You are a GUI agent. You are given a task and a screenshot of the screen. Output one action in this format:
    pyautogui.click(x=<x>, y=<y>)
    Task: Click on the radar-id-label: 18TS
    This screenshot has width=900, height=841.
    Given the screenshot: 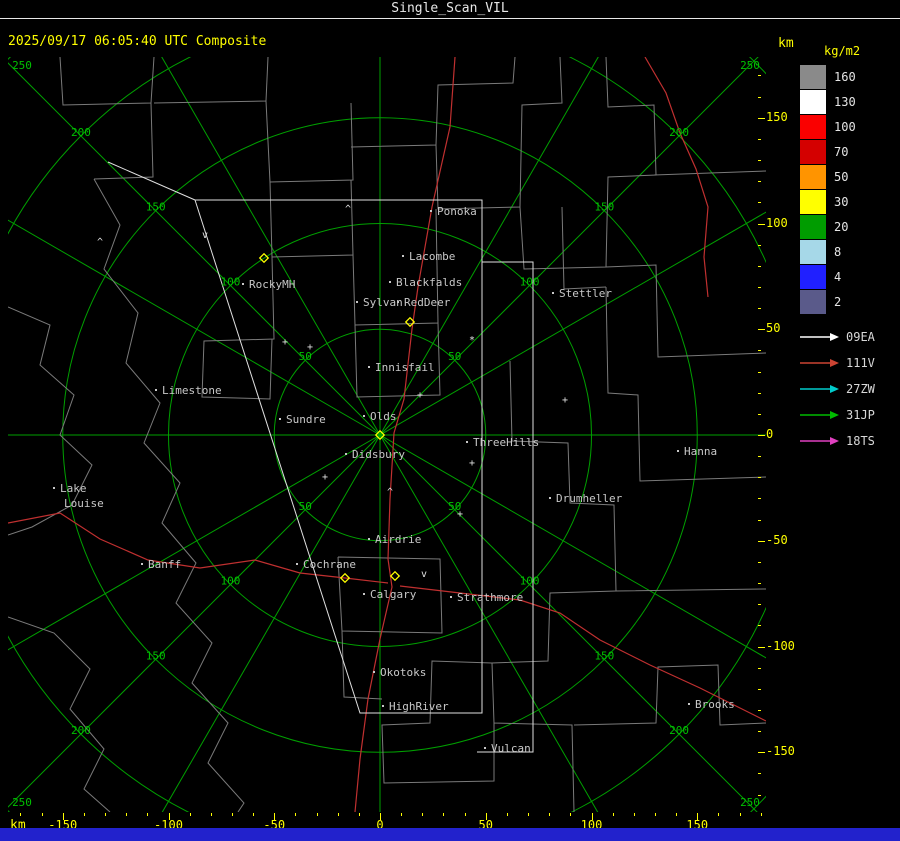 What is the action you would take?
    pyautogui.click(x=860, y=441)
    